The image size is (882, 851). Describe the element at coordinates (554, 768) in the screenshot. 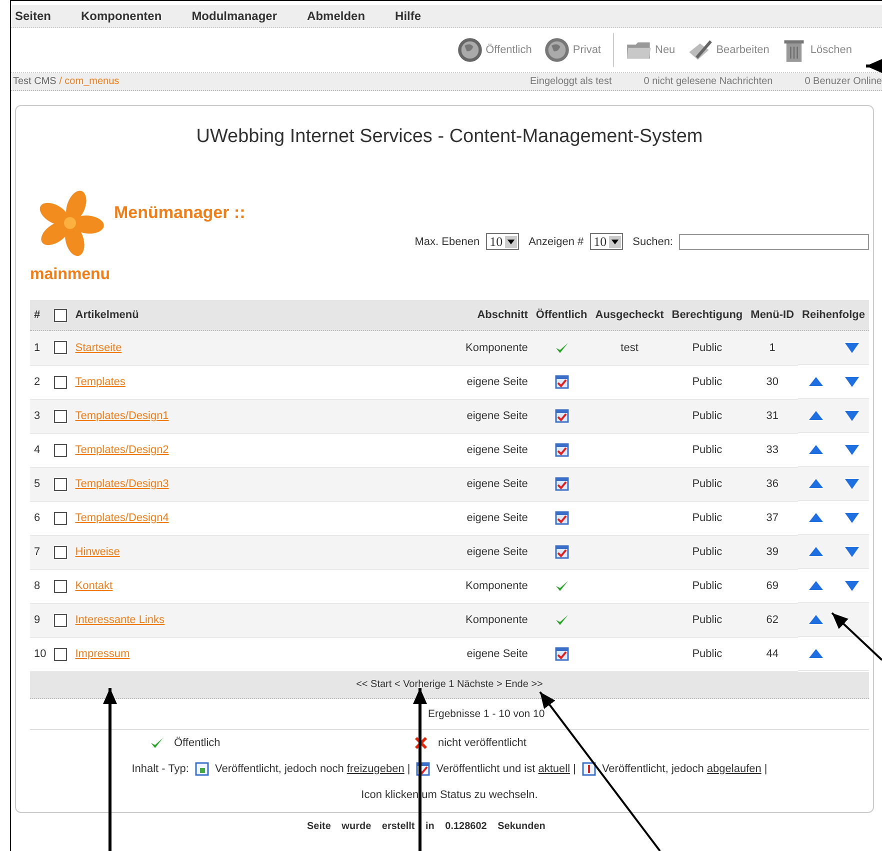

I see `legend-link: aktuell` at that location.